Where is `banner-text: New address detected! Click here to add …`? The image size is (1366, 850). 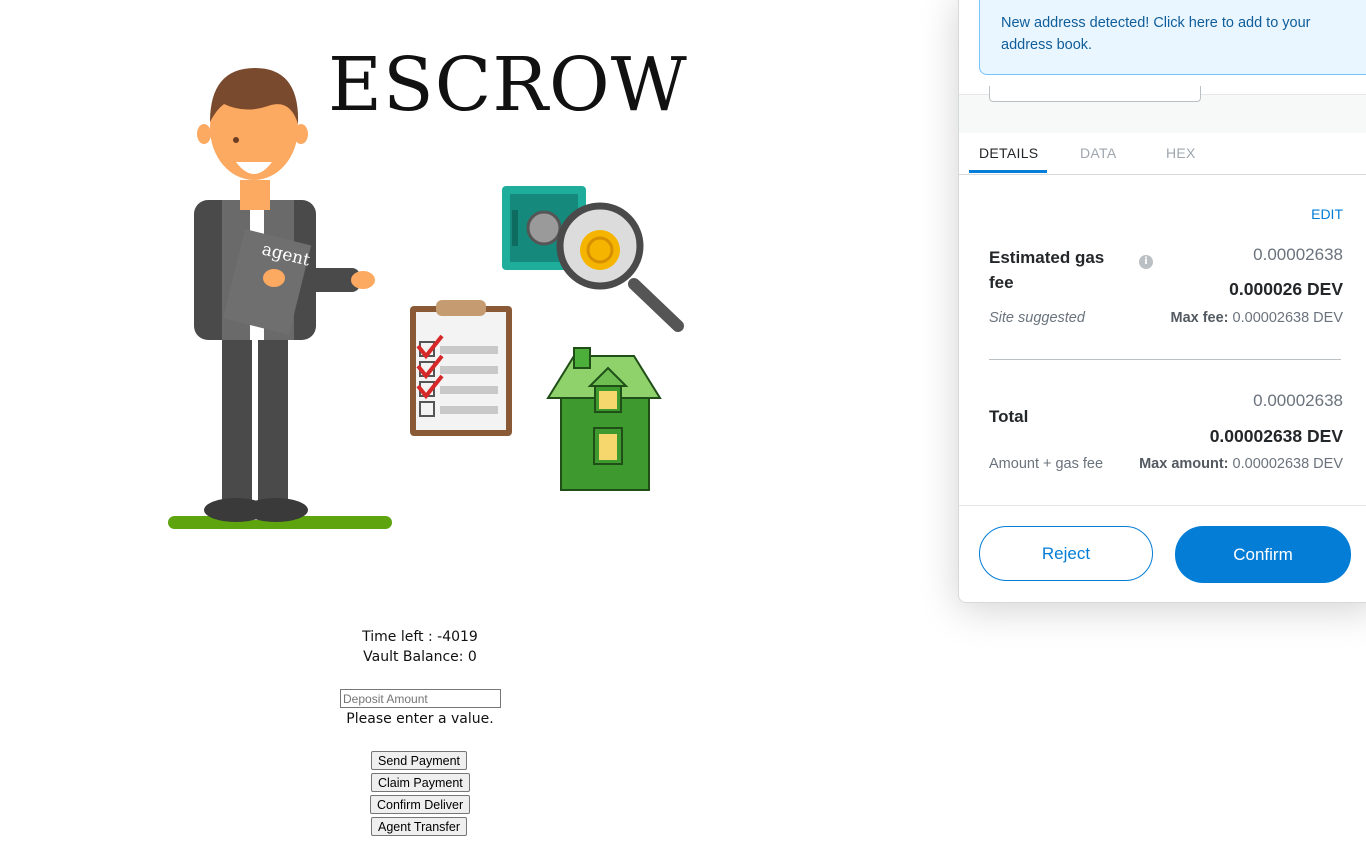 banner-text: New address detected! Click here to add … is located at coordinates (1176, 34).